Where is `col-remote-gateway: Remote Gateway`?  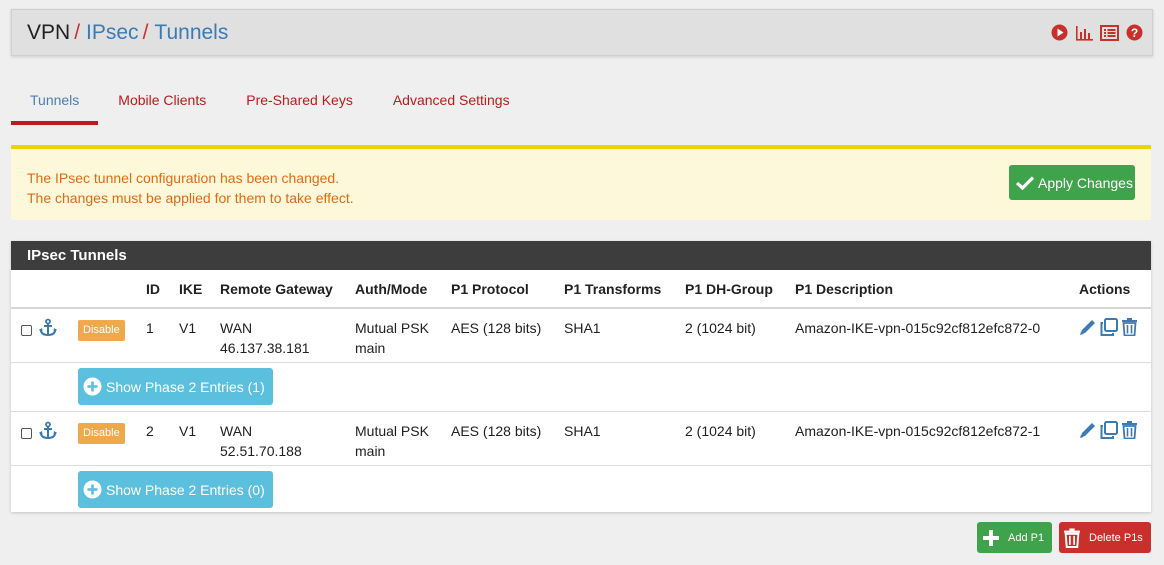
col-remote-gateway: Remote Gateway is located at coordinates (287, 289).